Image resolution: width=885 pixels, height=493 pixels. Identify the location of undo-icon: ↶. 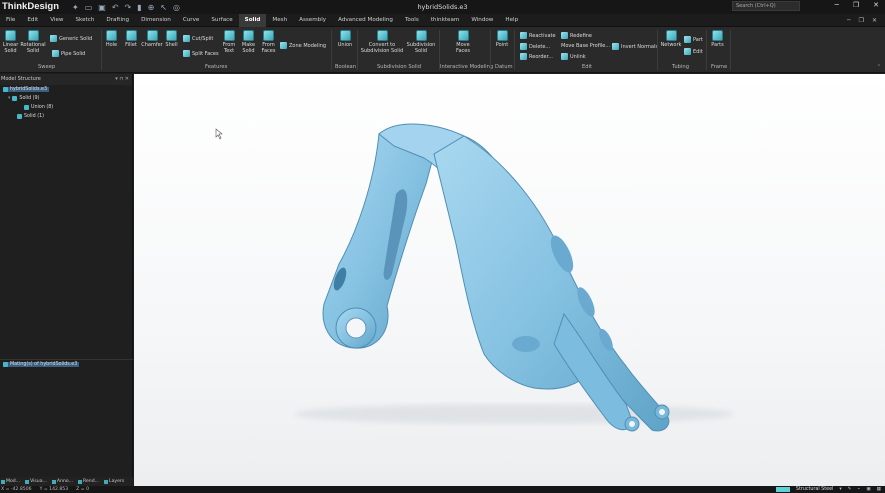
(115, 7).